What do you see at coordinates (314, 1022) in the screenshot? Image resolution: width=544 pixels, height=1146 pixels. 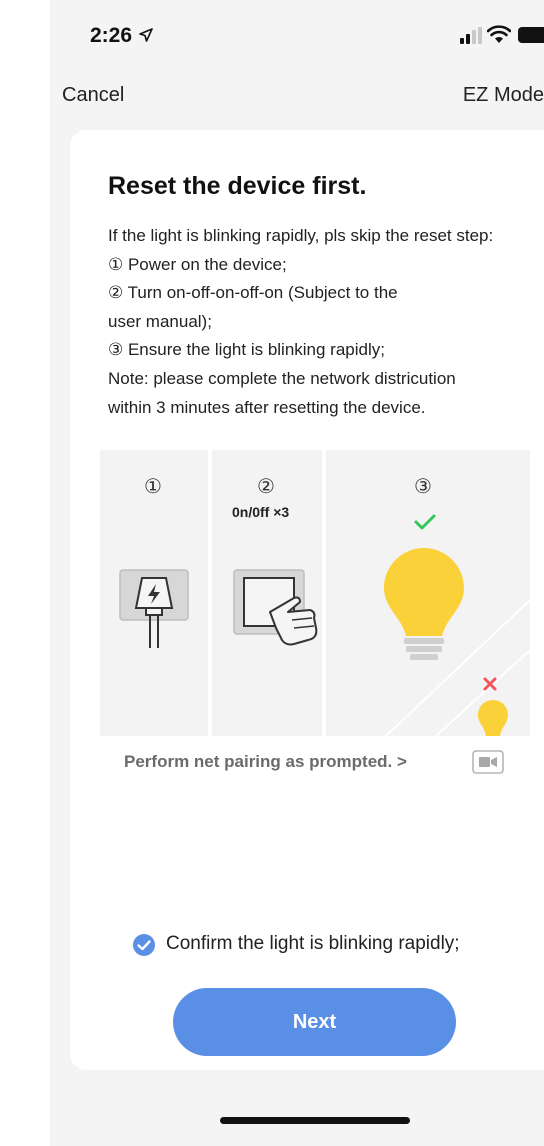 I see `next-button: Next` at bounding box center [314, 1022].